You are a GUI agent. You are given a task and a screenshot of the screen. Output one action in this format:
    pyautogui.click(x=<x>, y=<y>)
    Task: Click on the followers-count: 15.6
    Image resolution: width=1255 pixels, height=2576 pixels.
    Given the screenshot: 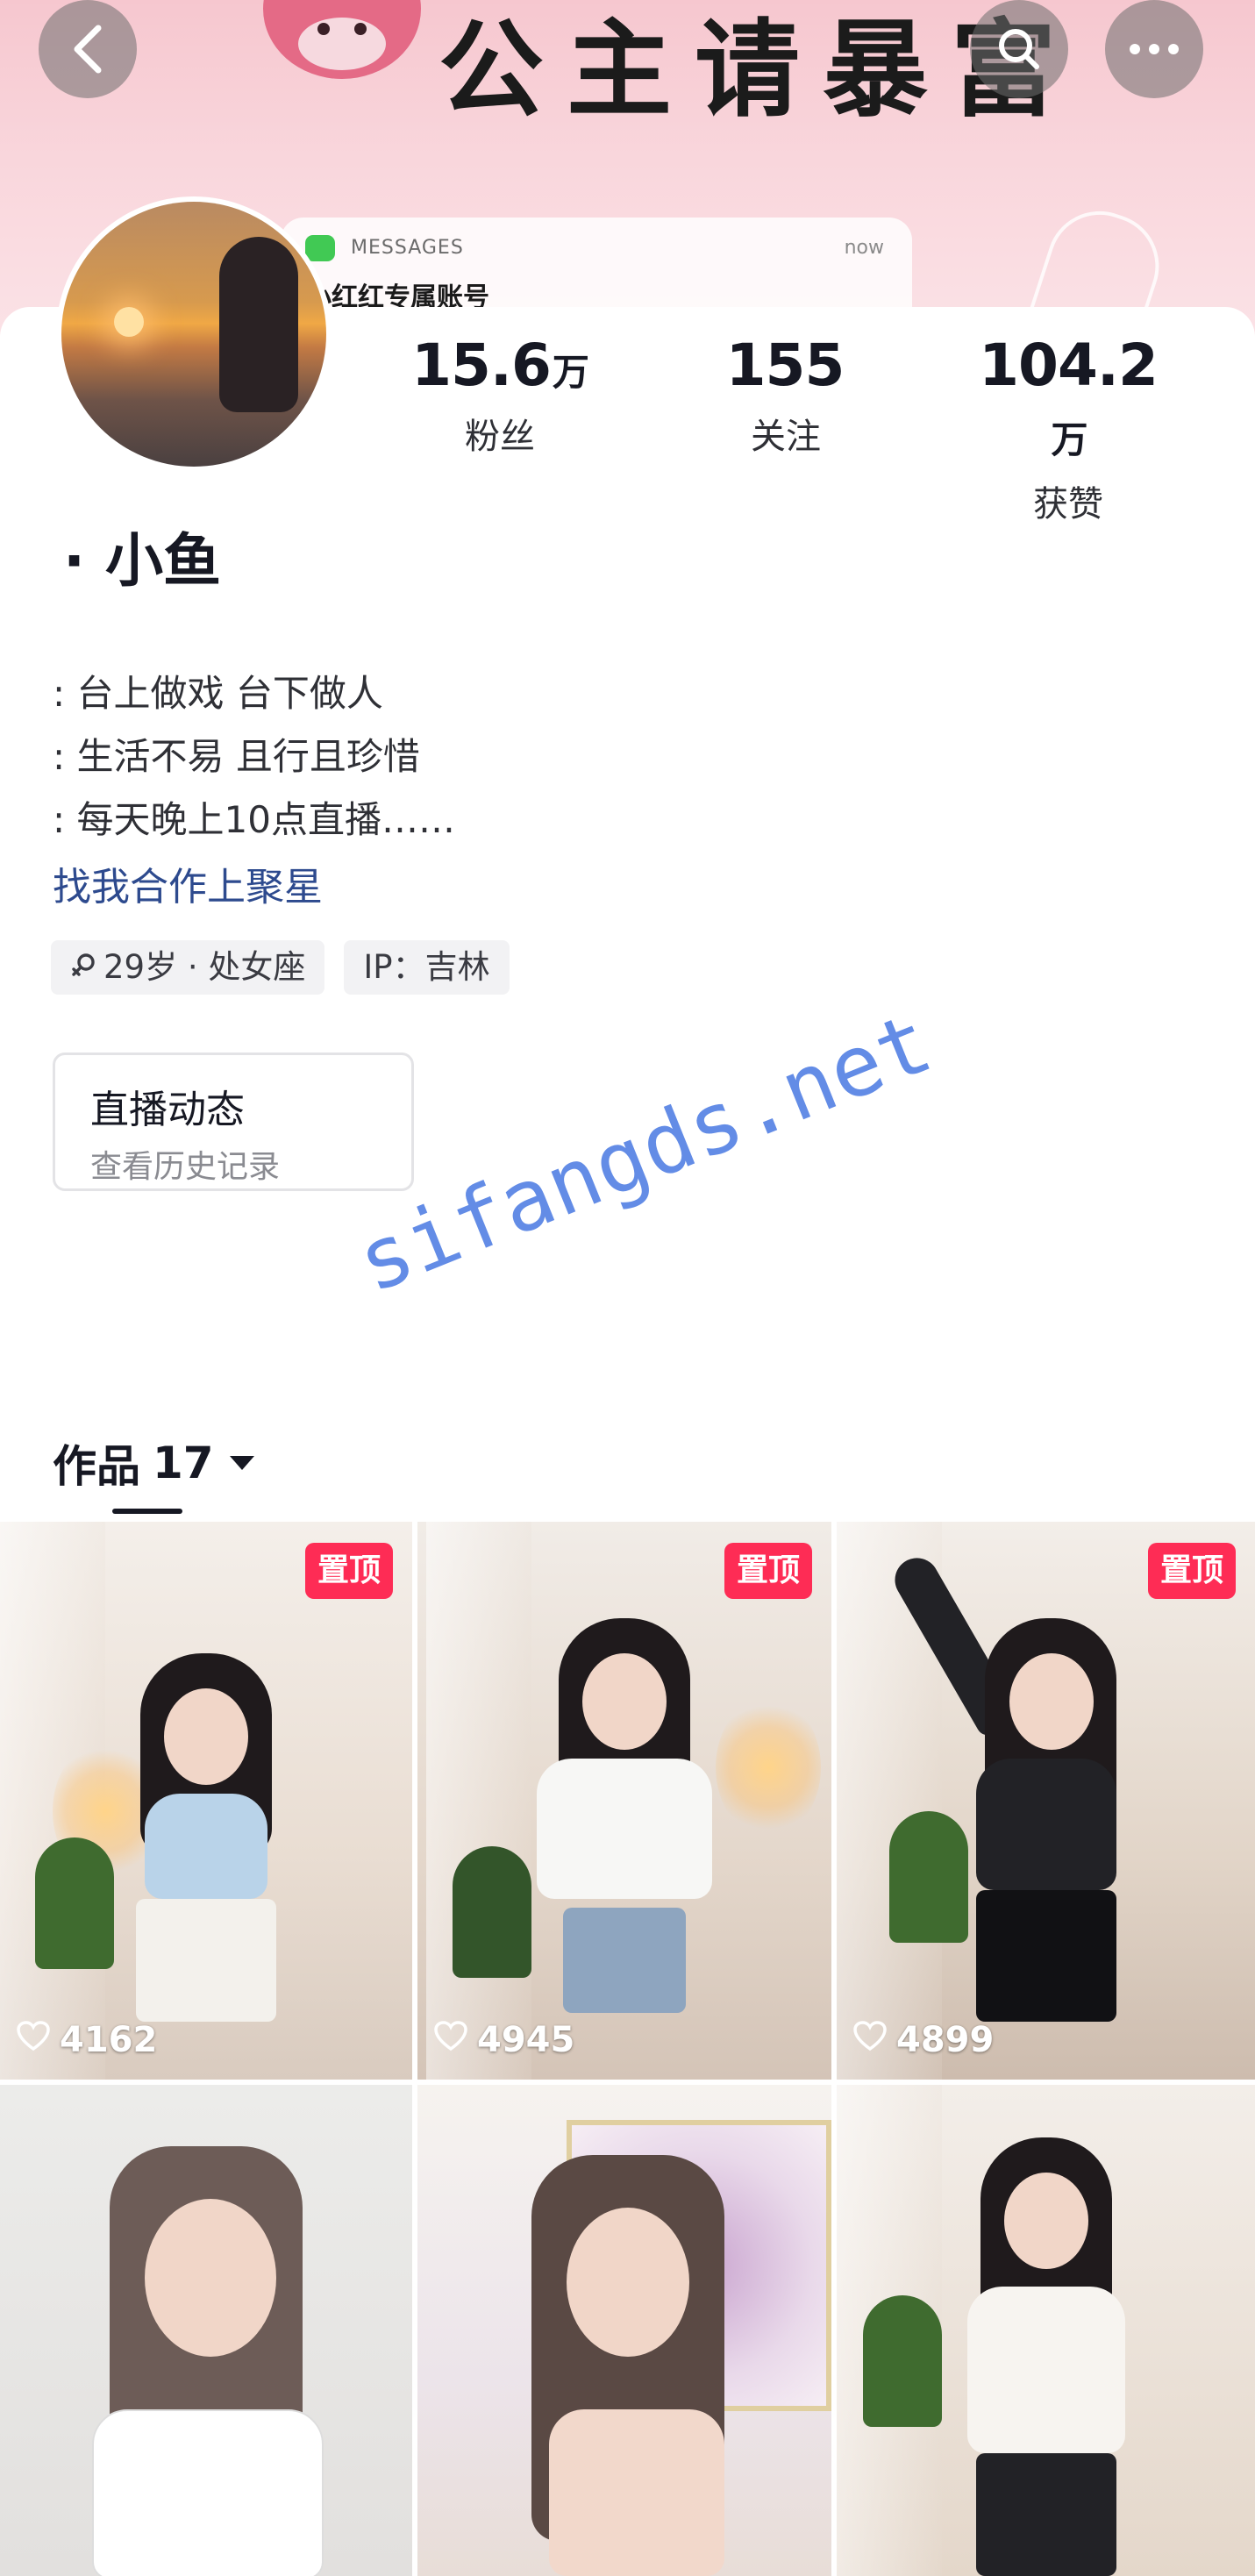 What is the action you would take?
    pyautogui.click(x=481, y=366)
    